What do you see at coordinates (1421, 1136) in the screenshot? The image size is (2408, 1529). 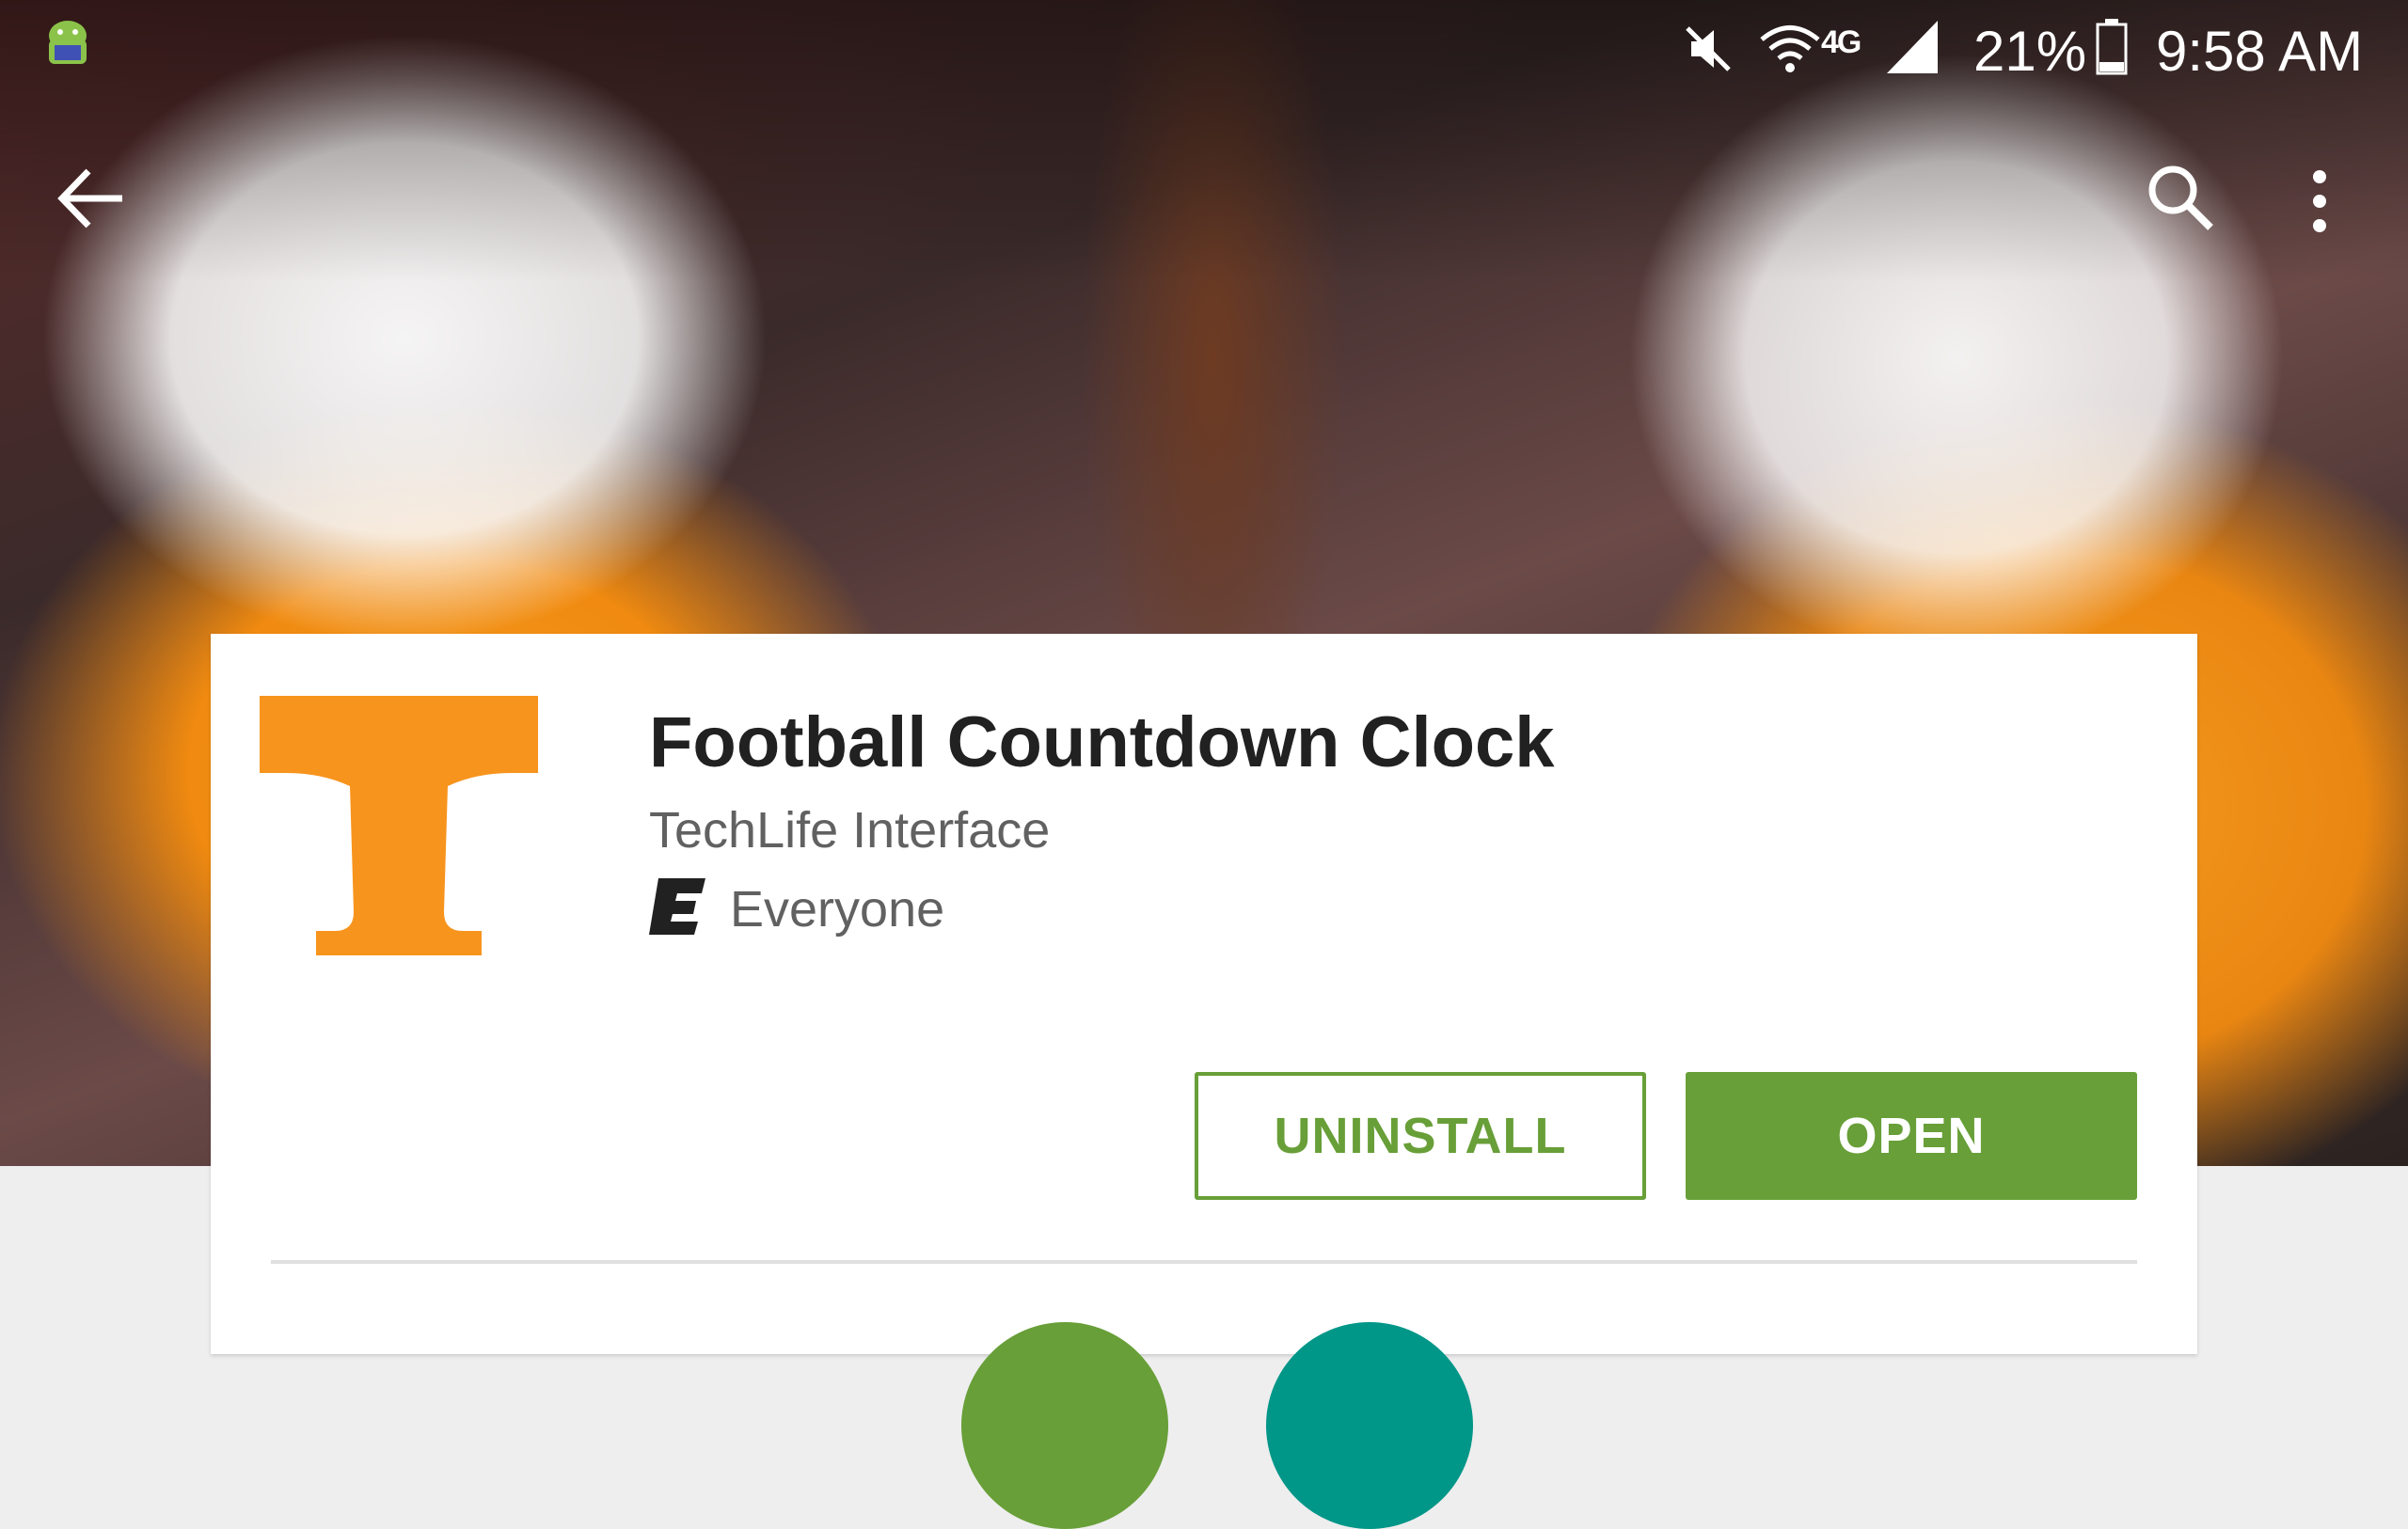 I see `uninstall-button: UNINSTALL` at bounding box center [1421, 1136].